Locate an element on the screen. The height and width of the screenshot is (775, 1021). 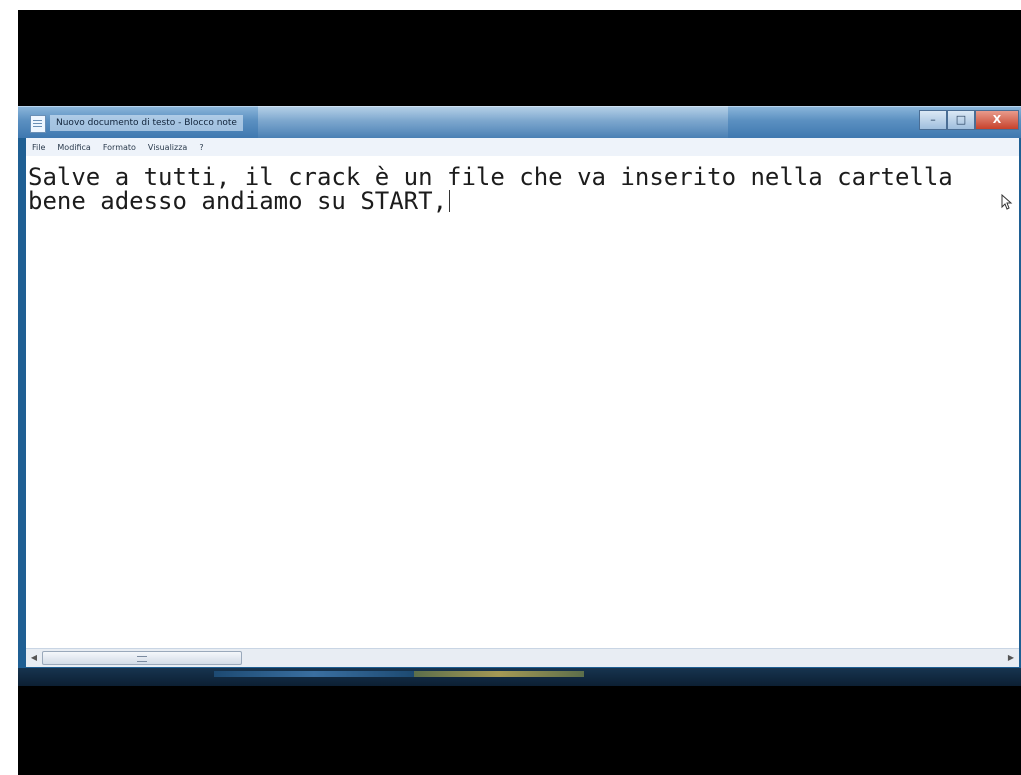
mouse-pointer-icon is located at coordinates (1007, 202).